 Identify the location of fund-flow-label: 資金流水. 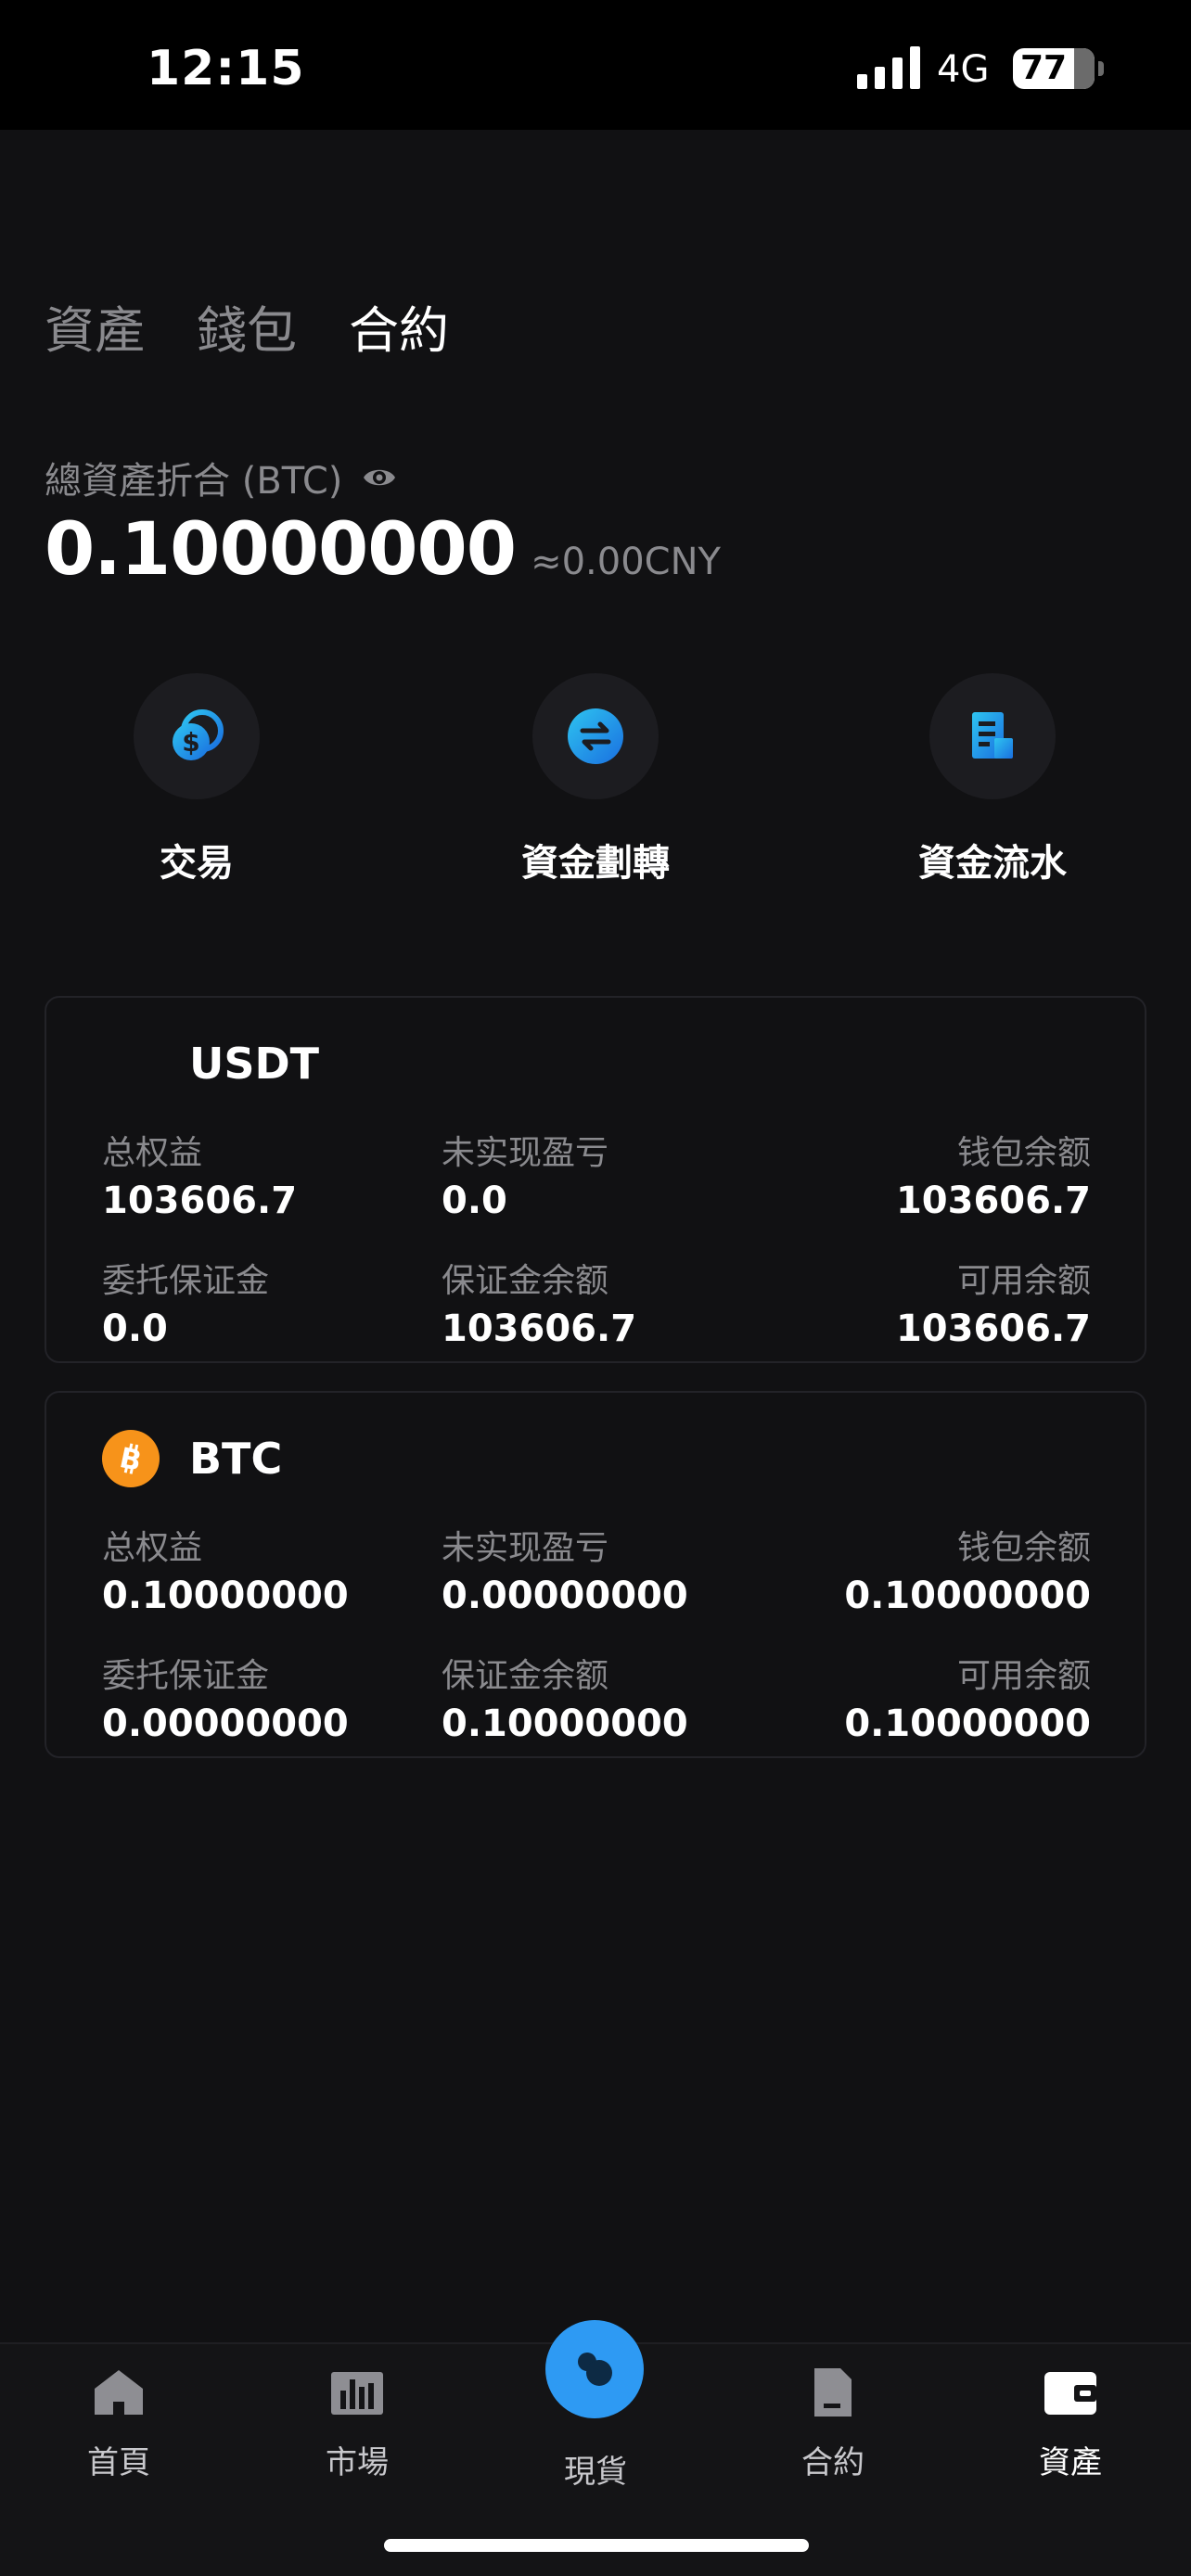
(992, 863).